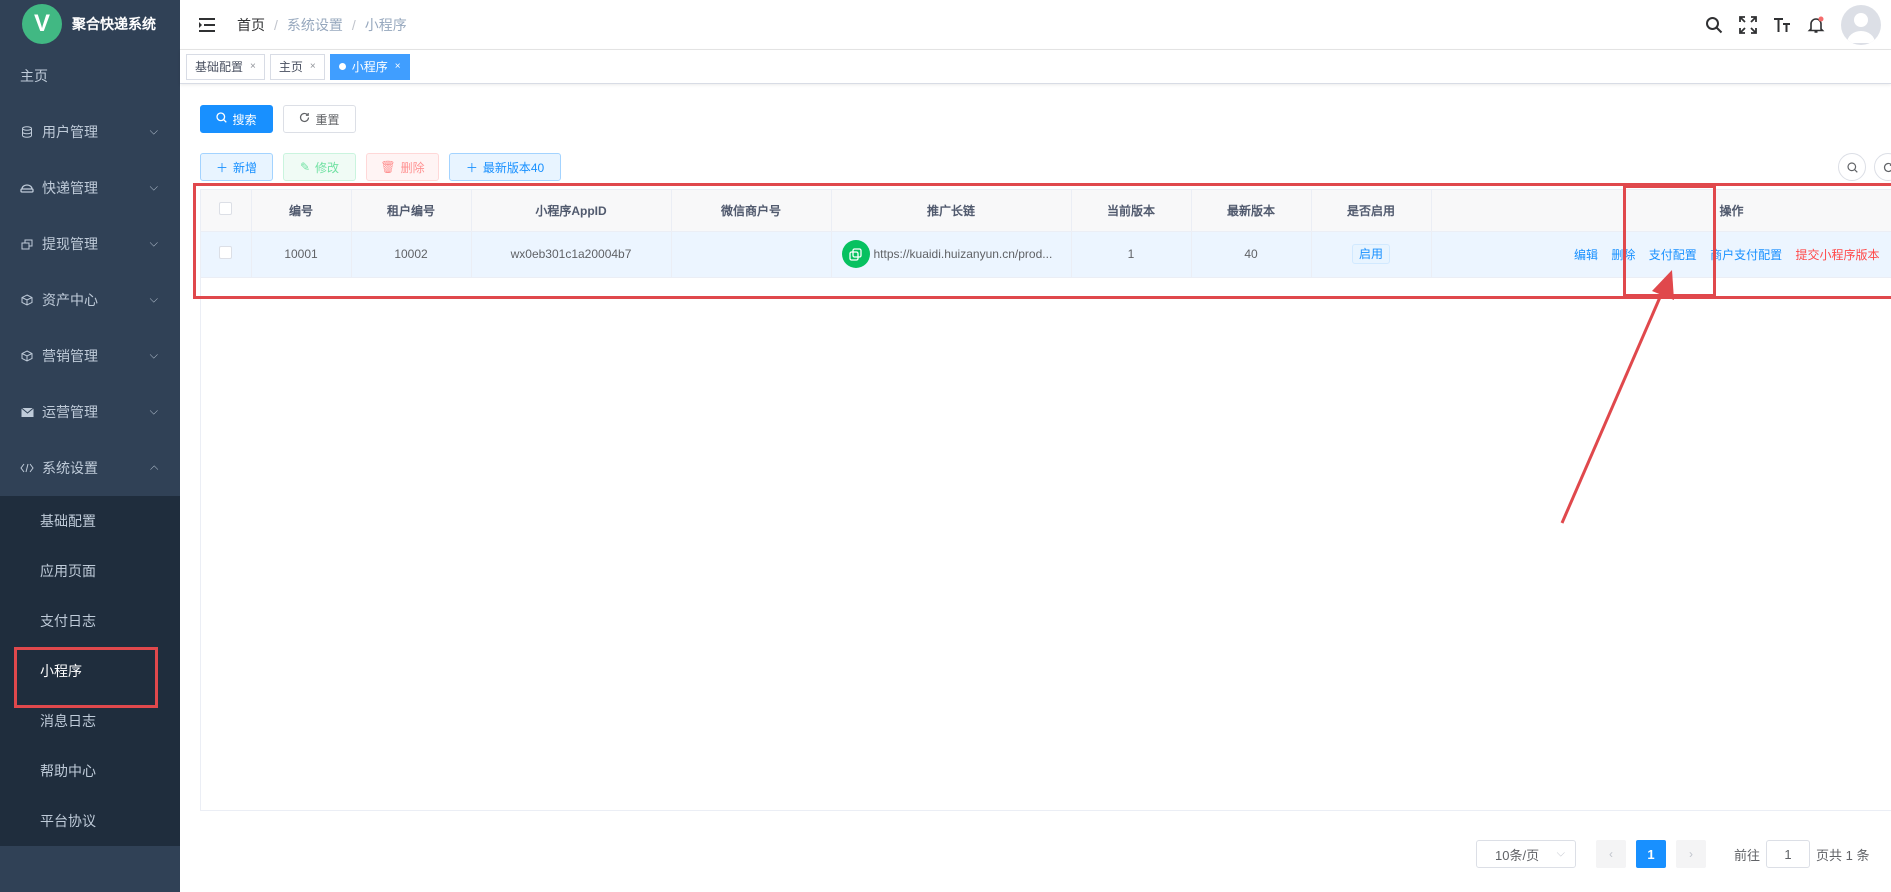 Image resolution: width=1891 pixels, height=892 pixels. What do you see at coordinates (27, 132) in the screenshot?
I see `database-icon` at bounding box center [27, 132].